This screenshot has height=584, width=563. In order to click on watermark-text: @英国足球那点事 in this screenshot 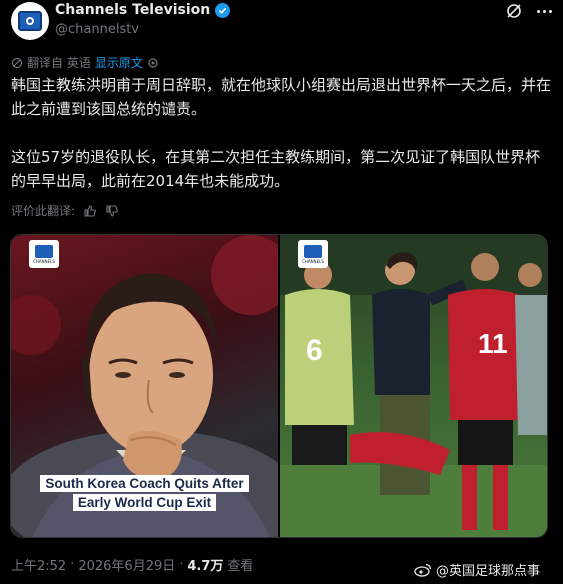, I will do `click(488, 571)`.